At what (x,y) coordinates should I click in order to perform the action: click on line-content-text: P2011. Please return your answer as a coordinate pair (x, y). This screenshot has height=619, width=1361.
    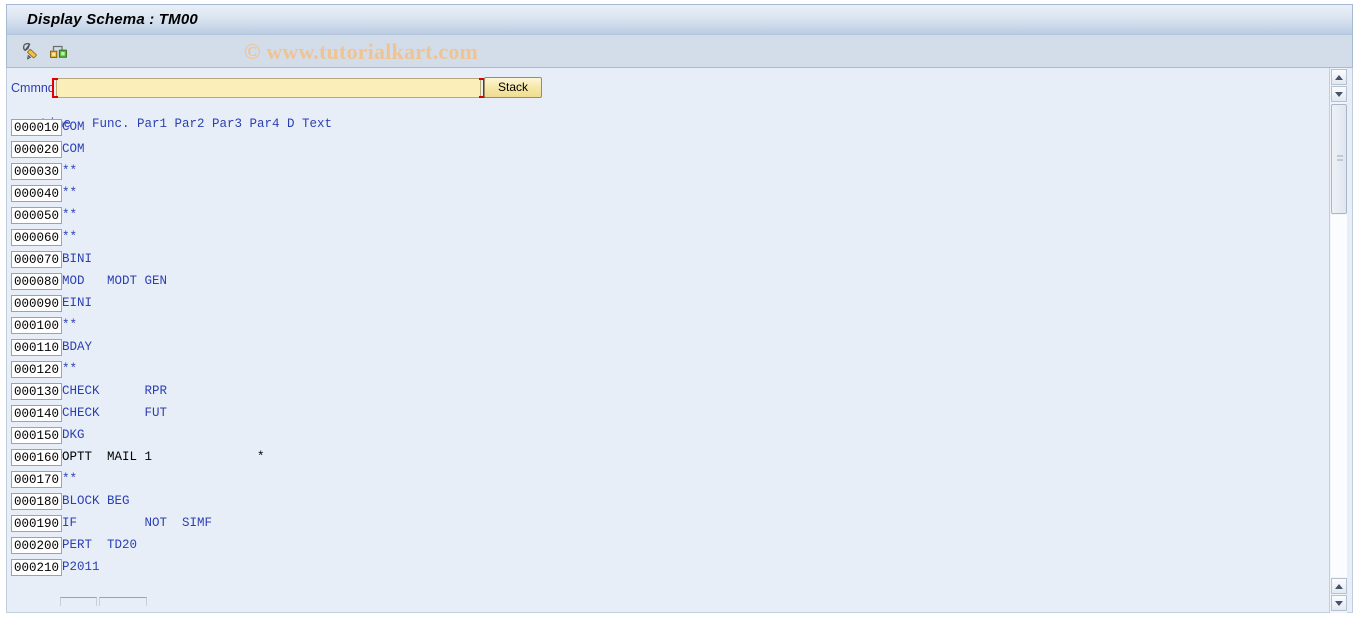
    Looking at the image, I should click on (81, 567).